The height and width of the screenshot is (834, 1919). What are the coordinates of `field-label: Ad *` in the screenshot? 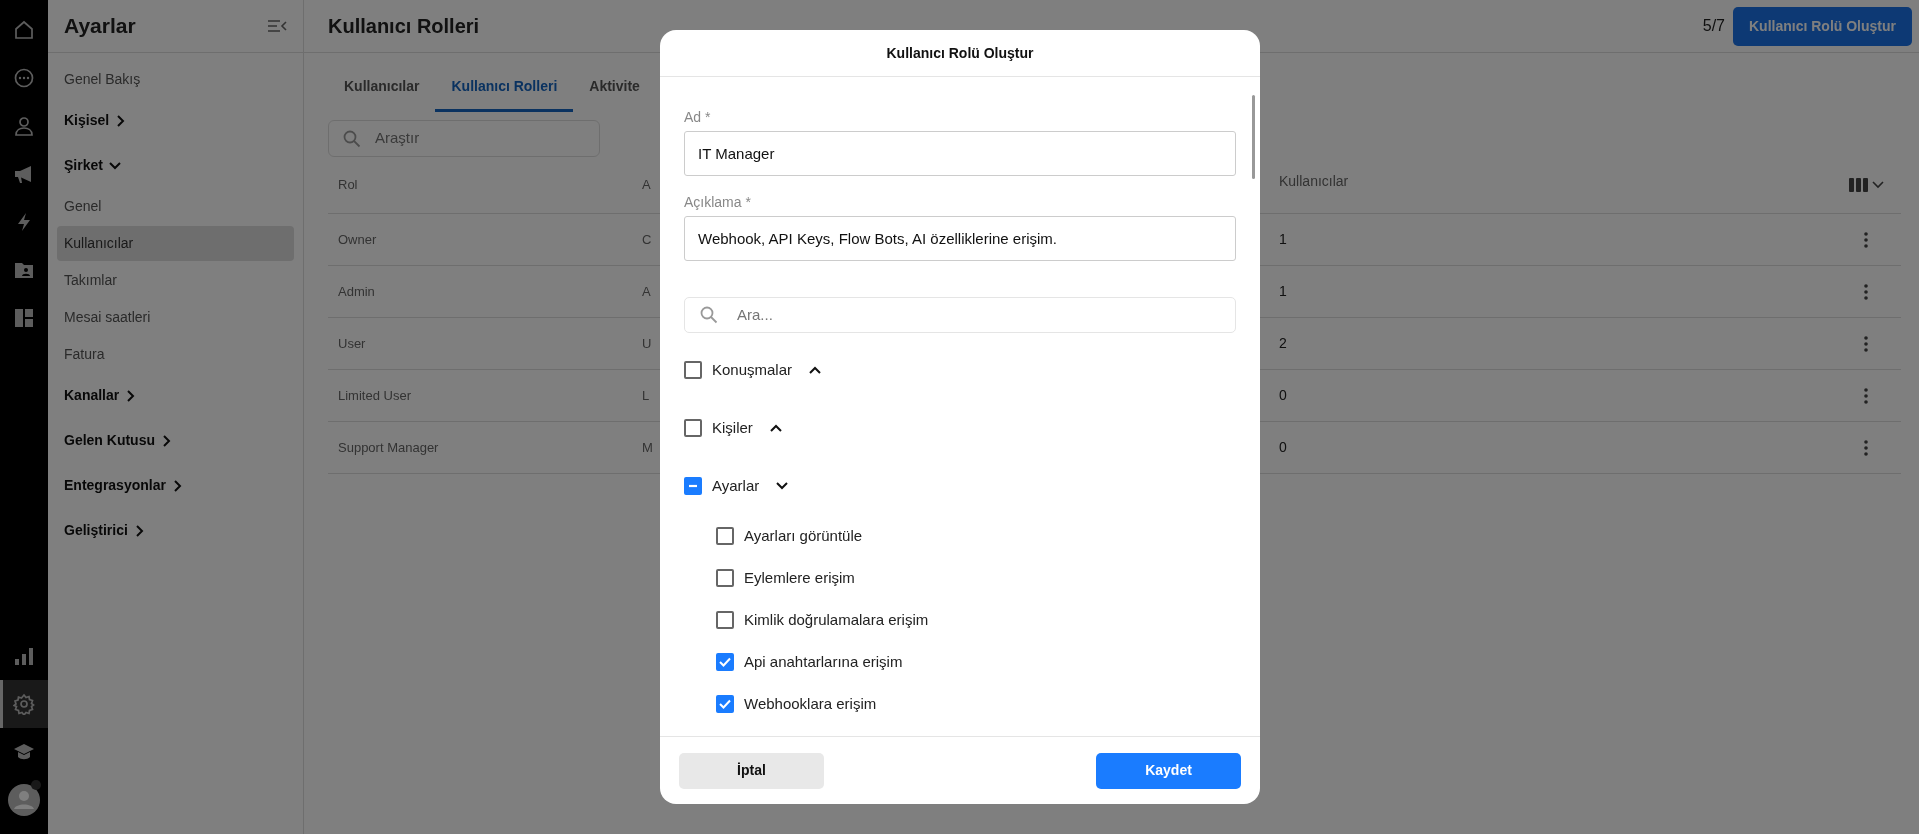 It's located at (698, 117).